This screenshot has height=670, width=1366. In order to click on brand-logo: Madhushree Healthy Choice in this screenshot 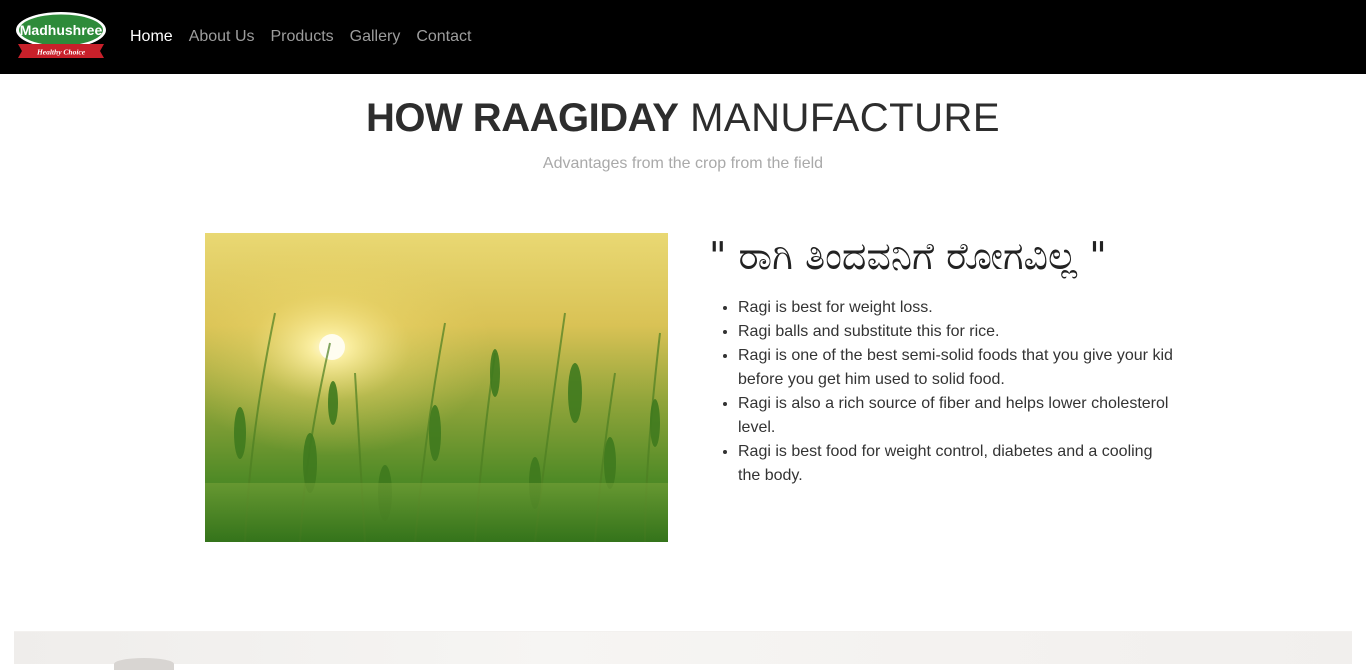, I will do `click(61, 37)`.